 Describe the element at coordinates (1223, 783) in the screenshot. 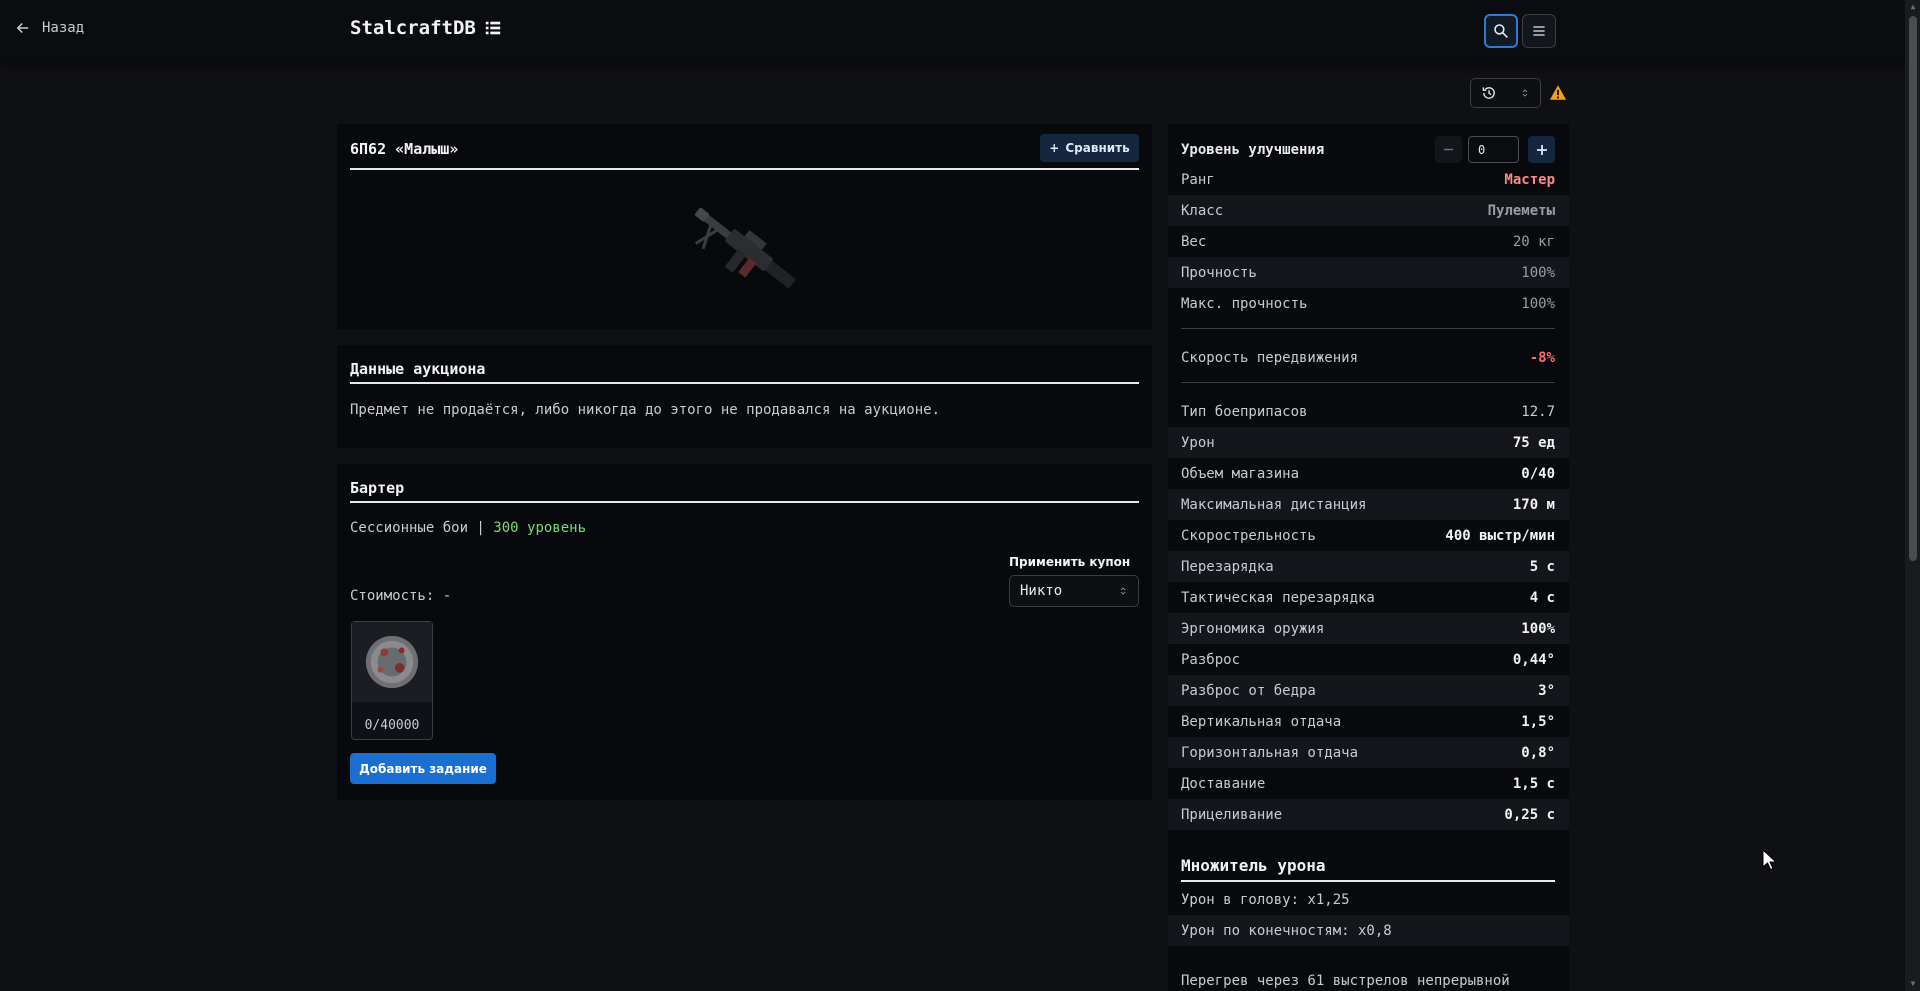

I see `stat-key: Доставание` at that location.